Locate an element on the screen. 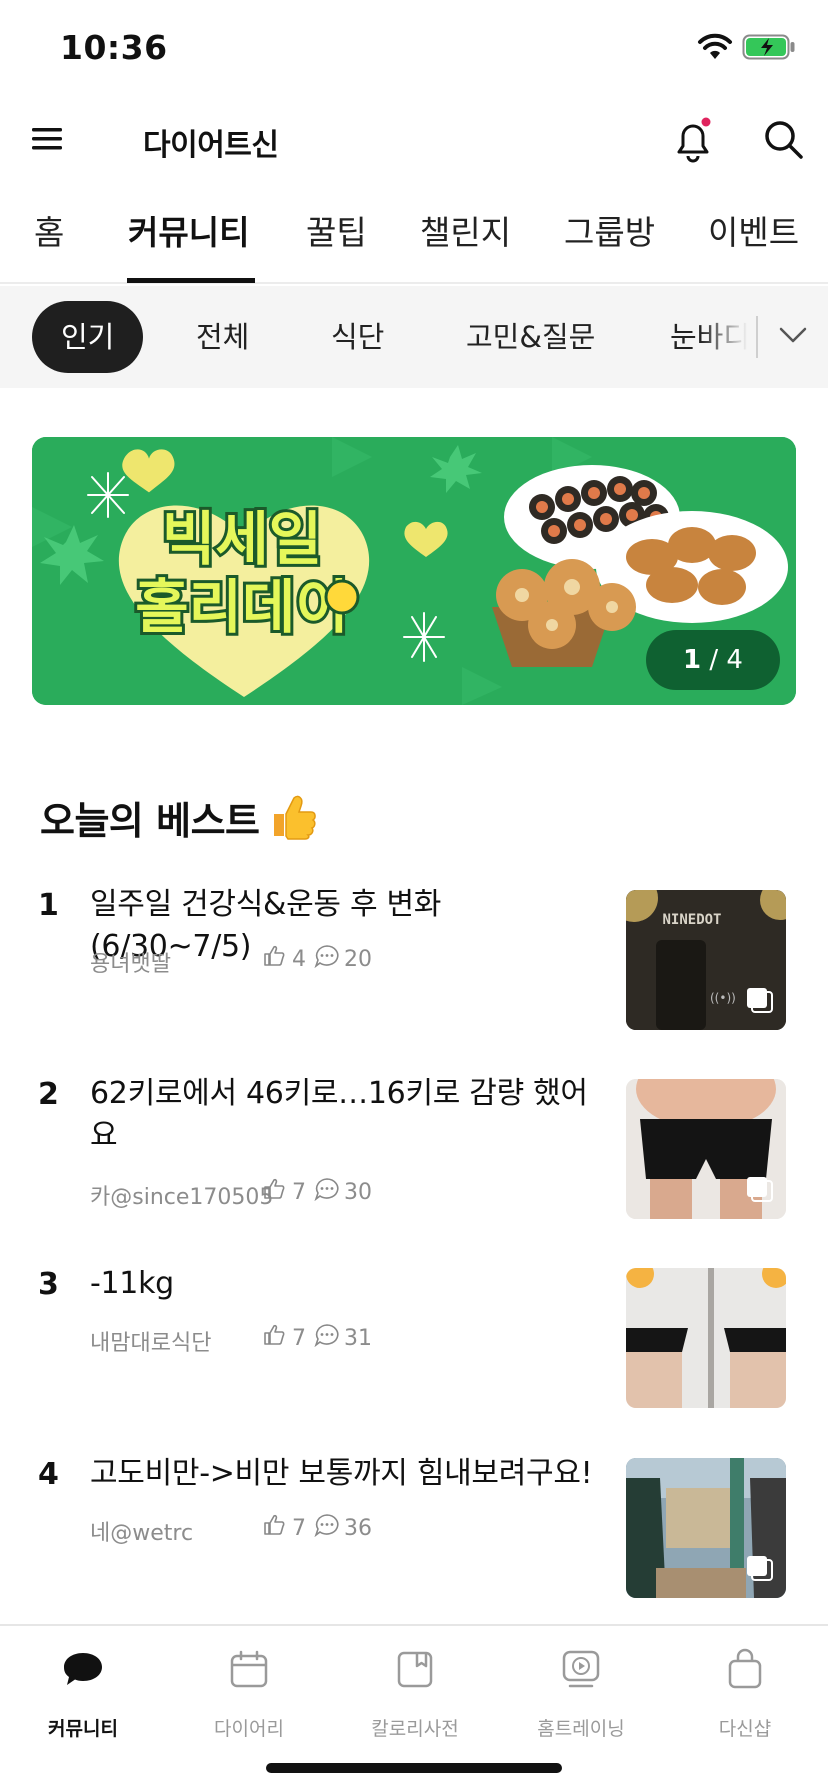 The height and width of the screenshot is (1792, 828). divider is located at coordinates (757, 337).